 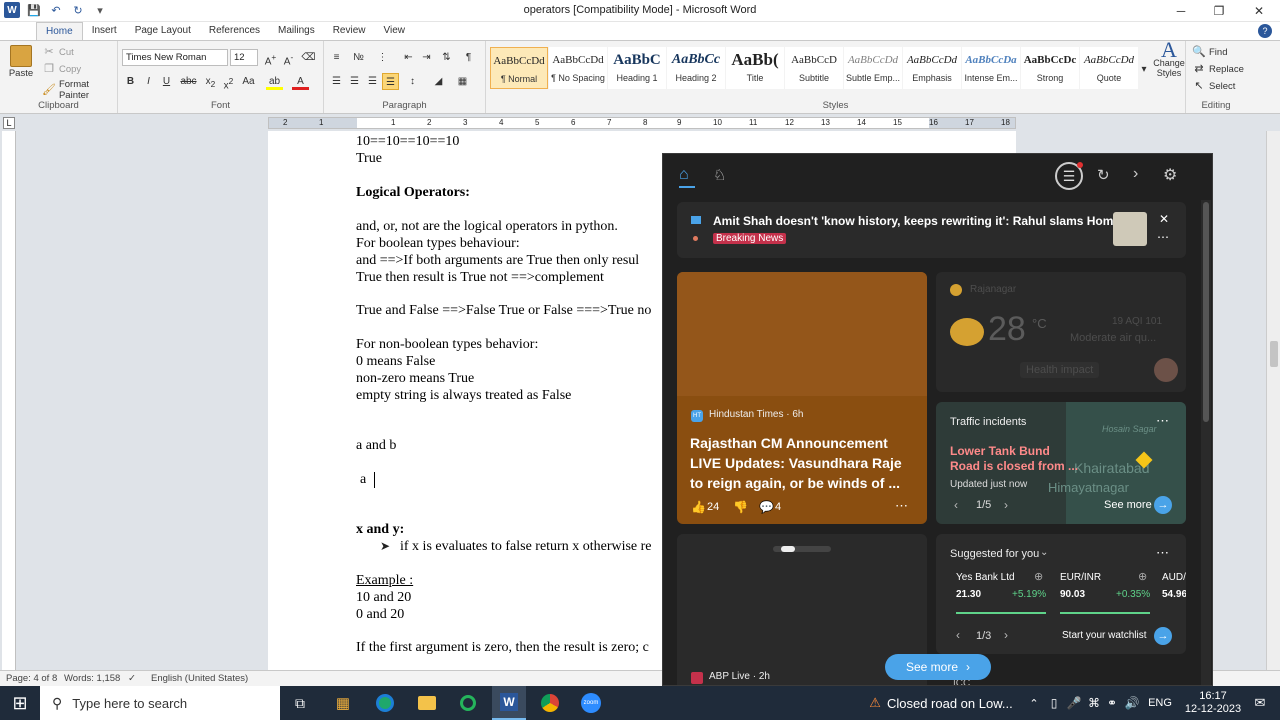 I want to click on edge-icon, so click(x=385, y=703).